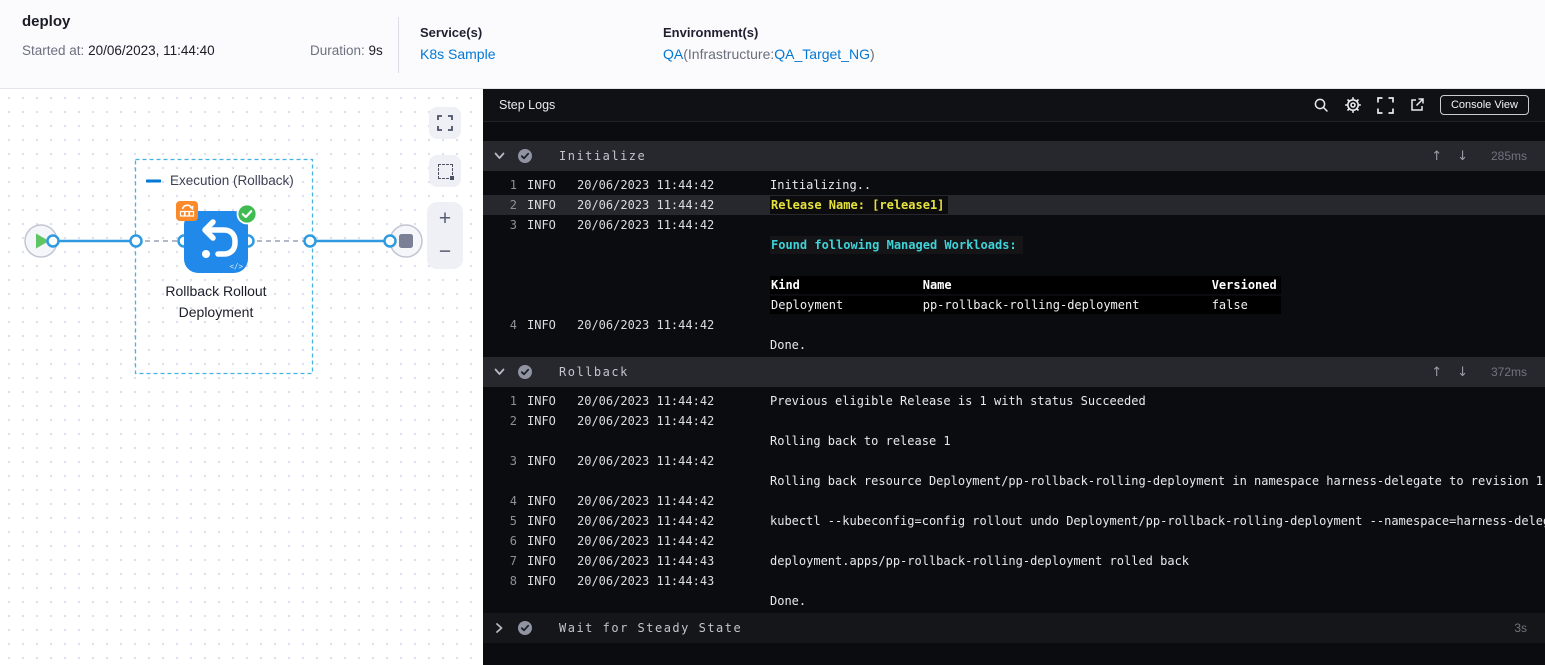  I want to click on log-section-header: Initialize ↑ ↓ 285ms, so click(1014, 156).